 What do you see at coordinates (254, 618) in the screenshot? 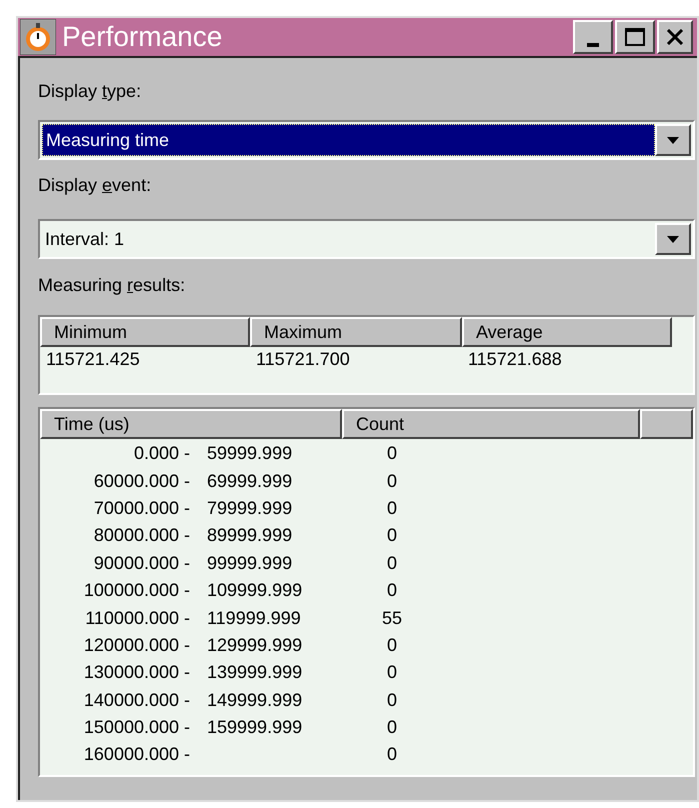
I see `table-cell-text: 119999.999` at bounding box center [254, 618].